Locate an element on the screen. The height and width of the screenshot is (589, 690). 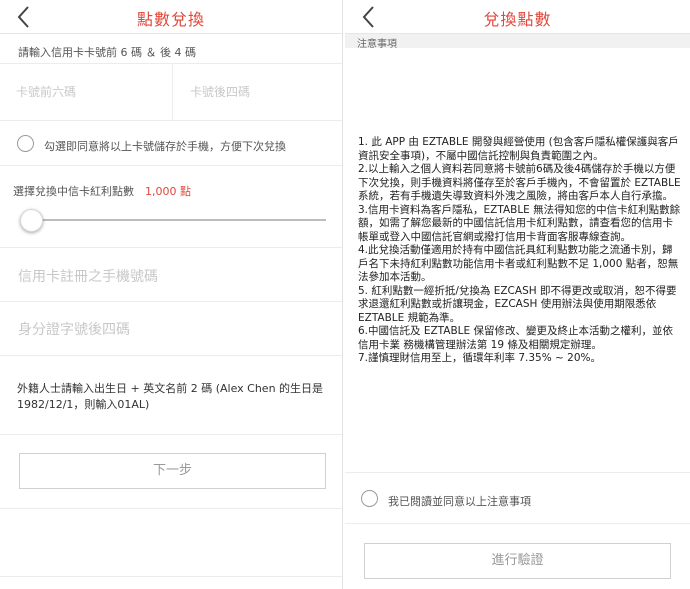
card-first-six-input is located at coordinates (91, 92).